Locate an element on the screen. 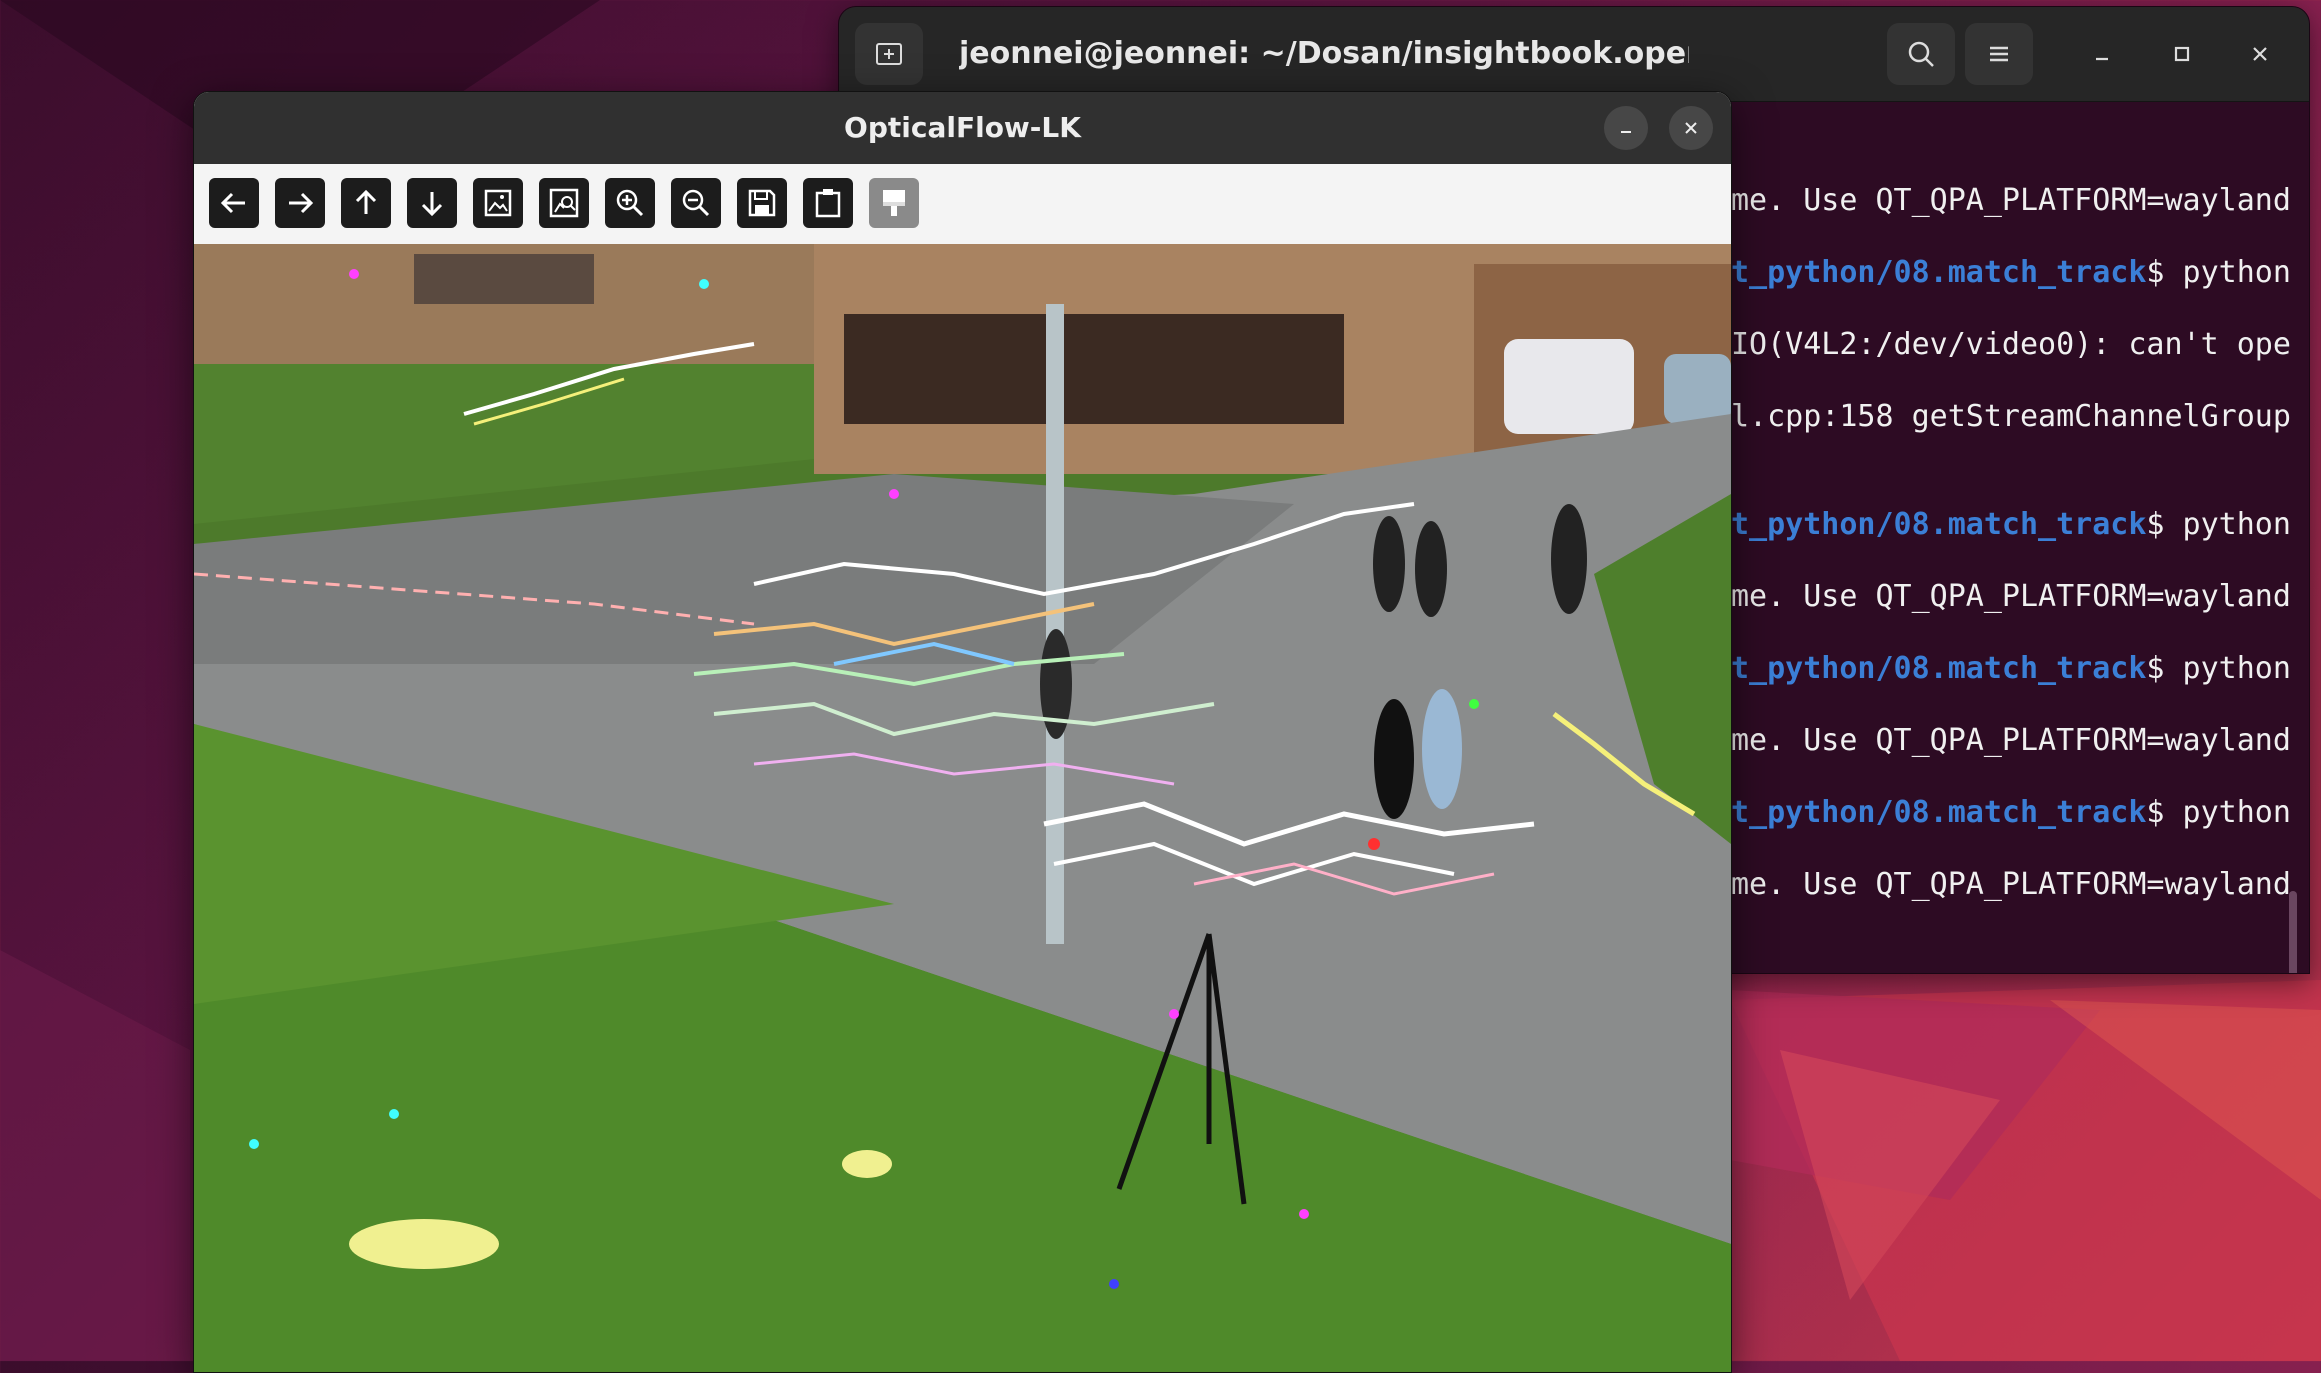  save-button is located at coordinates (762, 203).